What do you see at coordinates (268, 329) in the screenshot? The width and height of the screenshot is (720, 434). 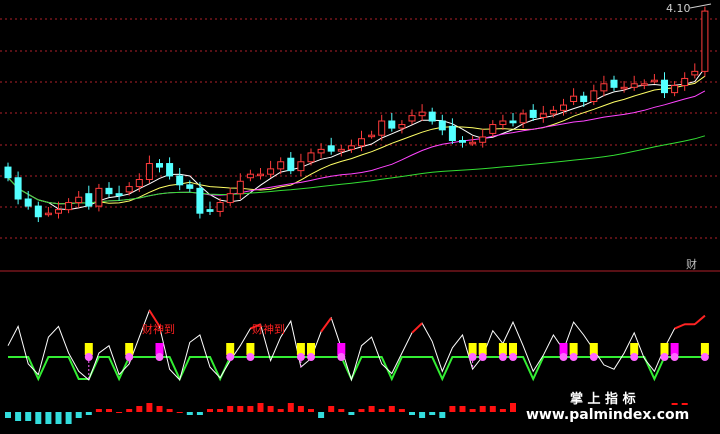 I see `signal-label-2: 财神到` at bounding box center [268, 329].